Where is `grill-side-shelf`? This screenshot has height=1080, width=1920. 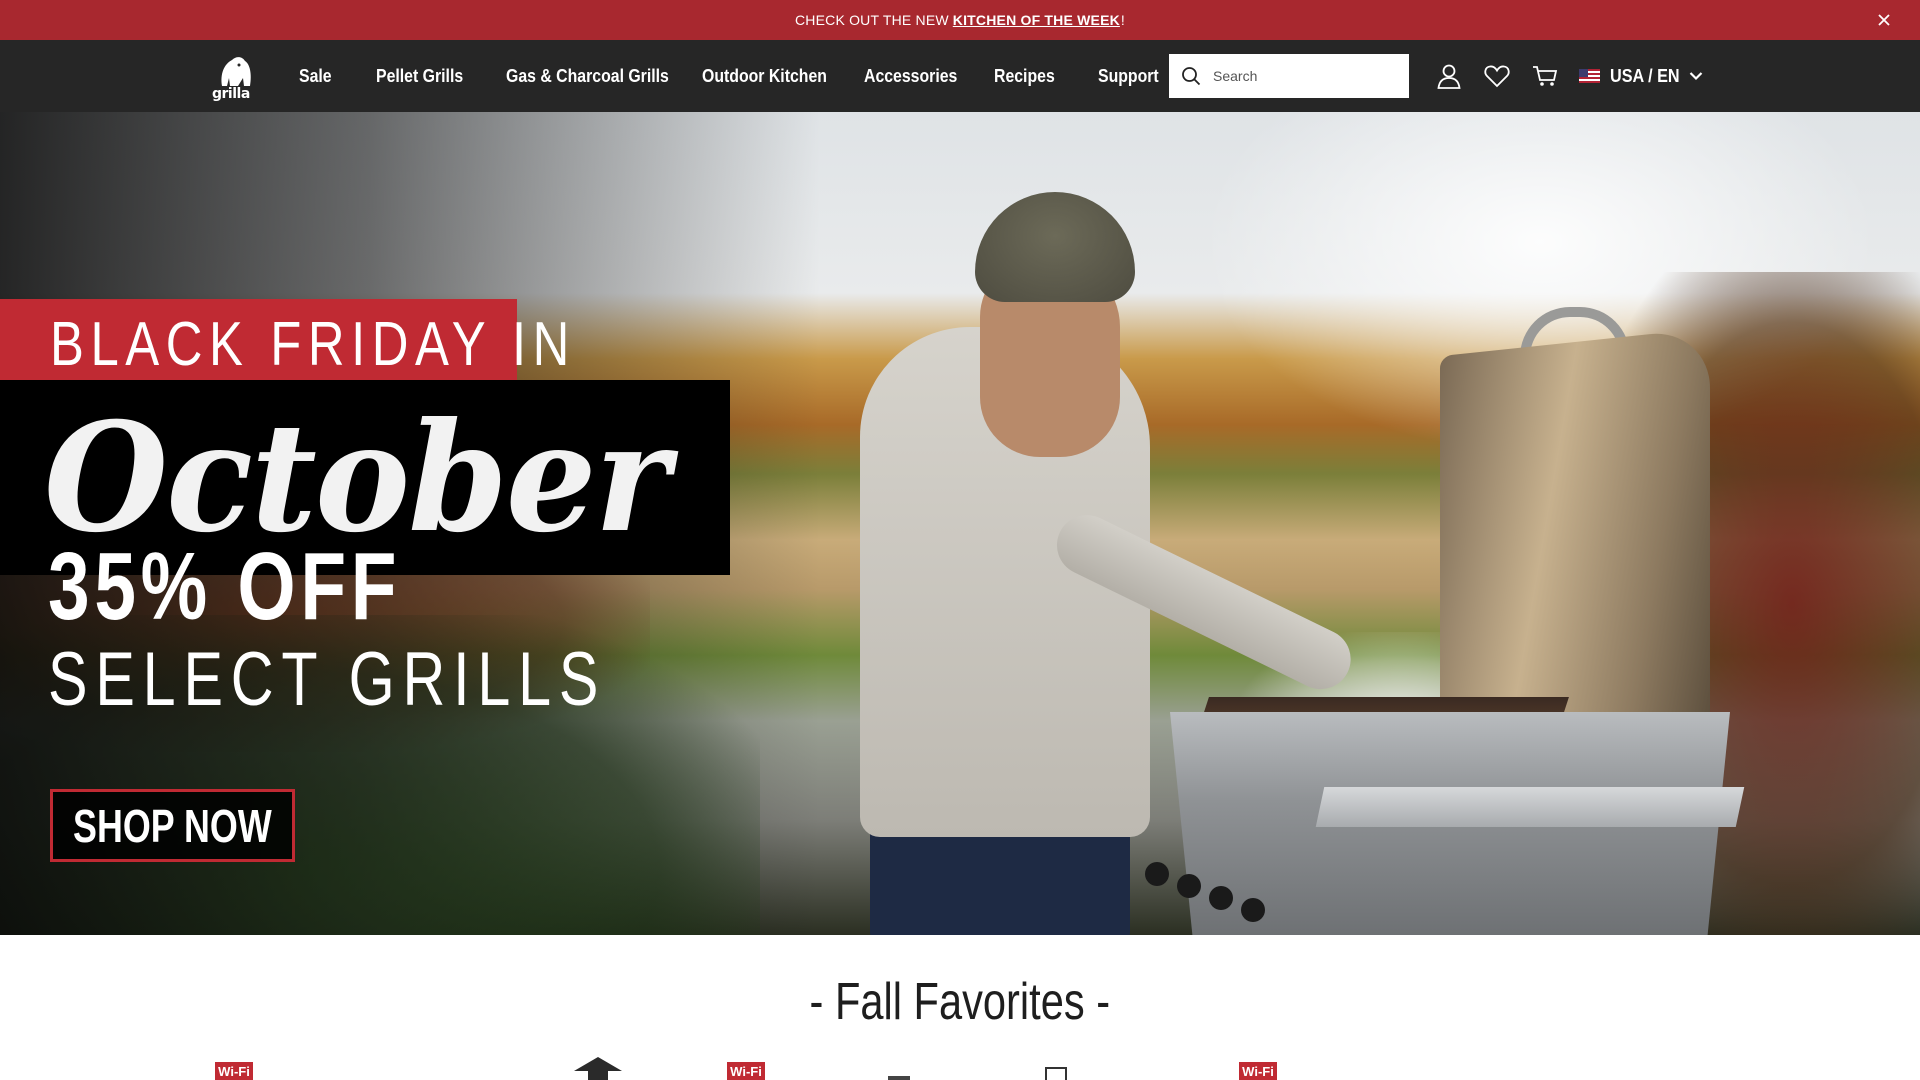
grill-side-shelf is located at coordinates (1530, 807).